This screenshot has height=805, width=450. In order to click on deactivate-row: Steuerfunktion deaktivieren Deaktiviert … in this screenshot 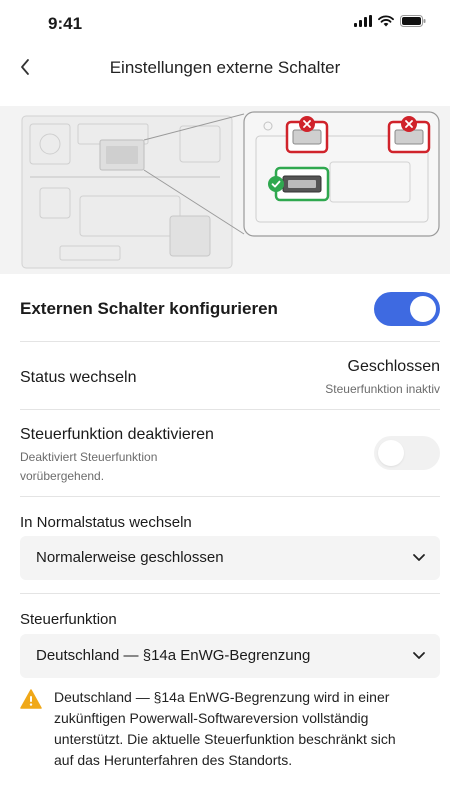, I will do `click(230, 456)`.